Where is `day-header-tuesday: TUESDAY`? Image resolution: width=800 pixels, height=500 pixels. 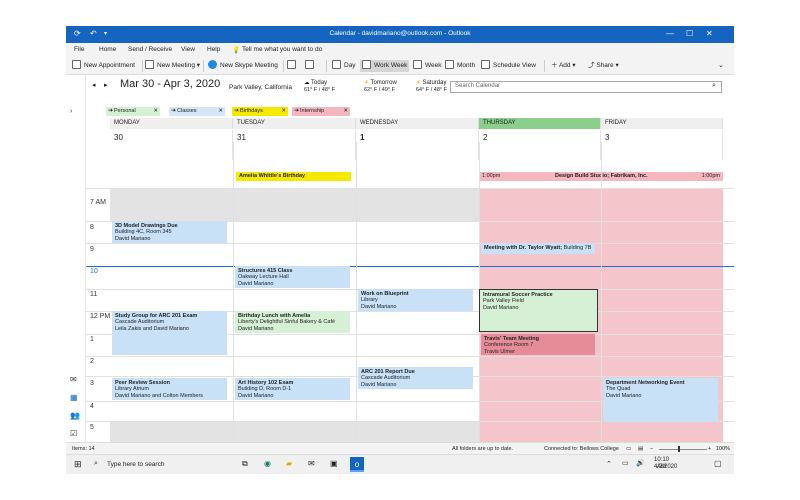 day-header-tuesday: TUESDAY is located at coordinates (294, 123).